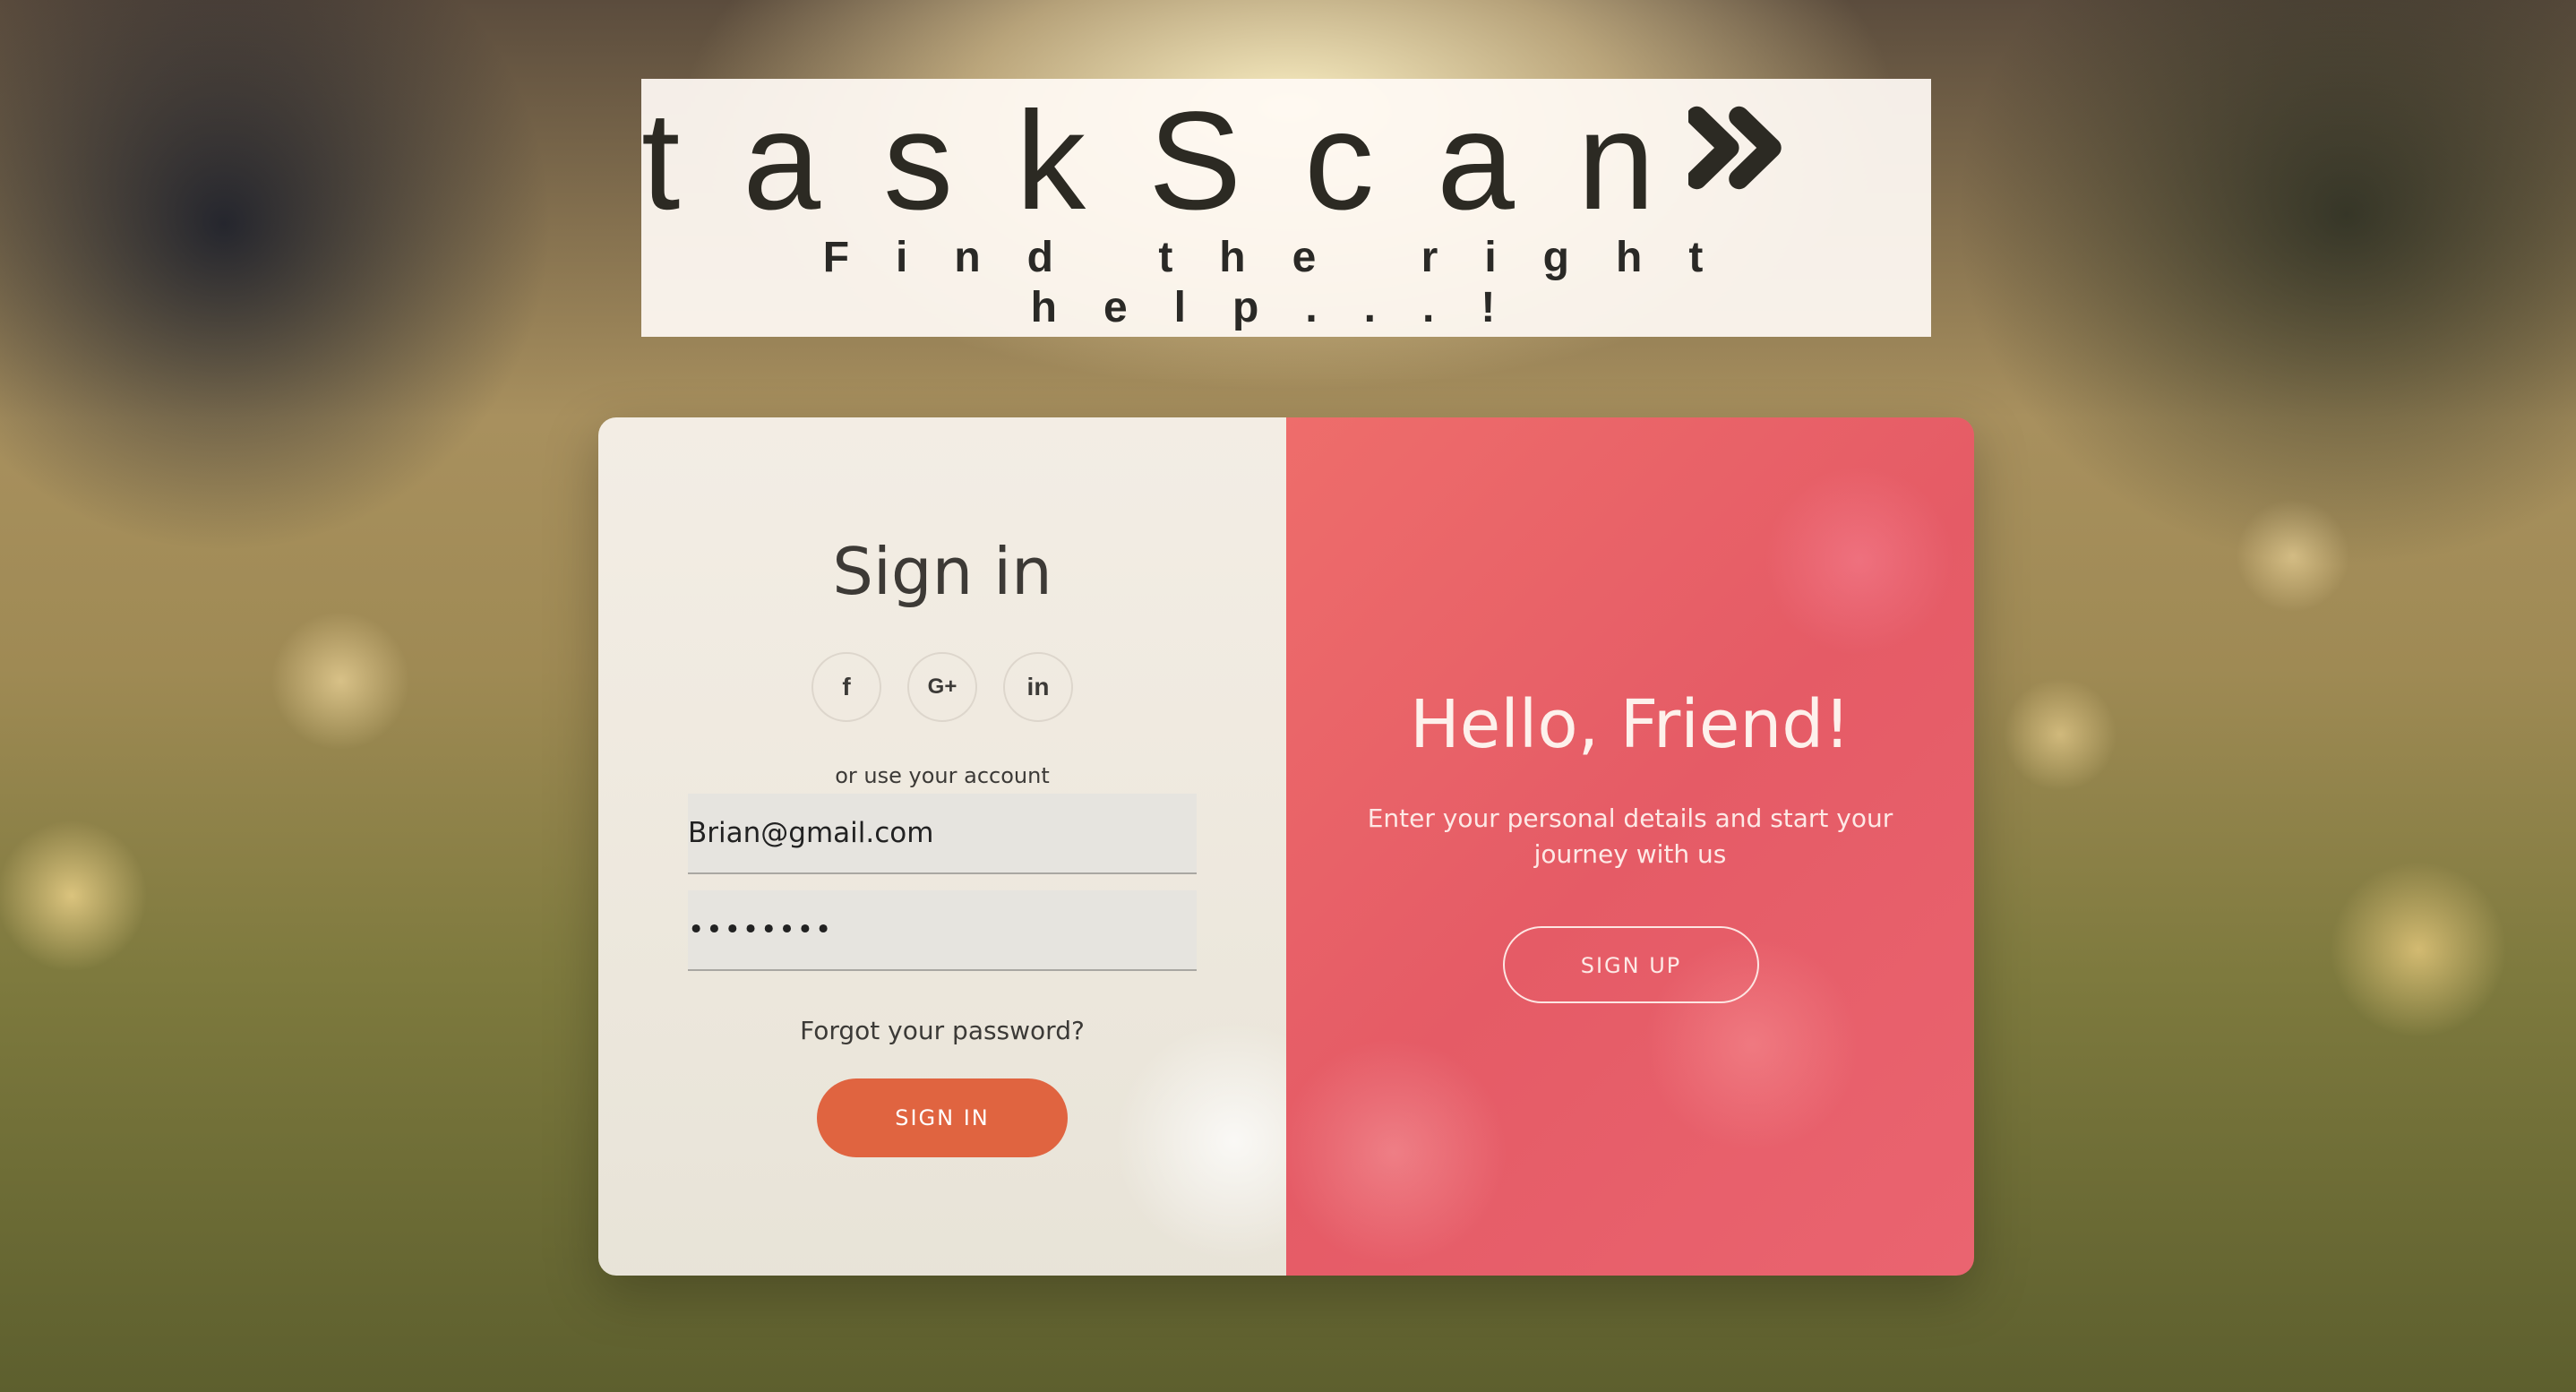  I want to click on facebook-icon: f, so click(846, 686).